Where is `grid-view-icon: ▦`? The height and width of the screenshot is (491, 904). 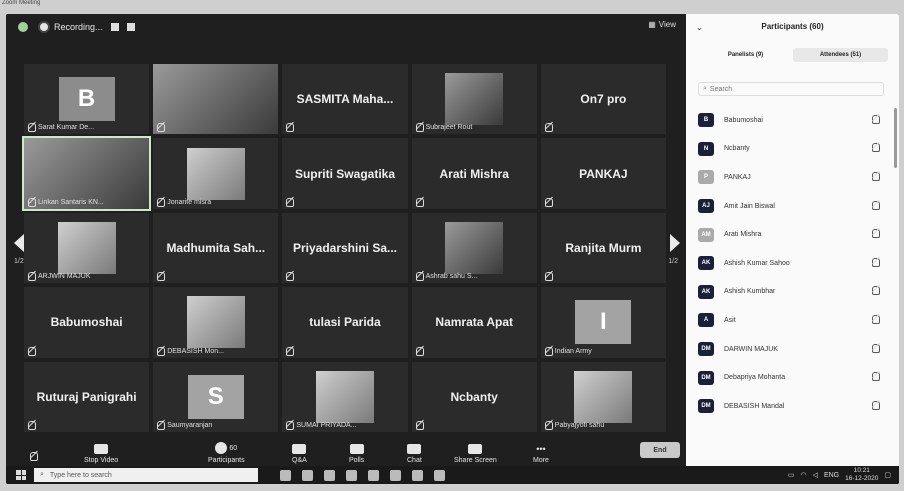 grid-view-icon: ▦ is located at coordinates (652, 24).